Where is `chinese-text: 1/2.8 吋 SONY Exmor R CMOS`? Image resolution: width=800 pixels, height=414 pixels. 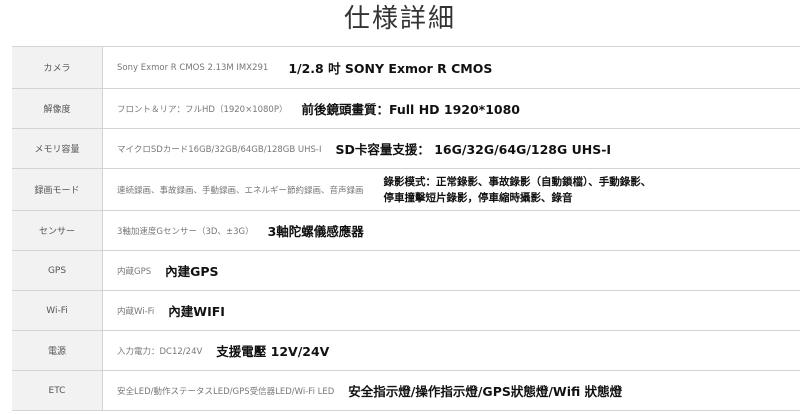 chinese-text: 1/2.8 吋 SONY Exmor R CMOS is located at coordinates (390, 68).